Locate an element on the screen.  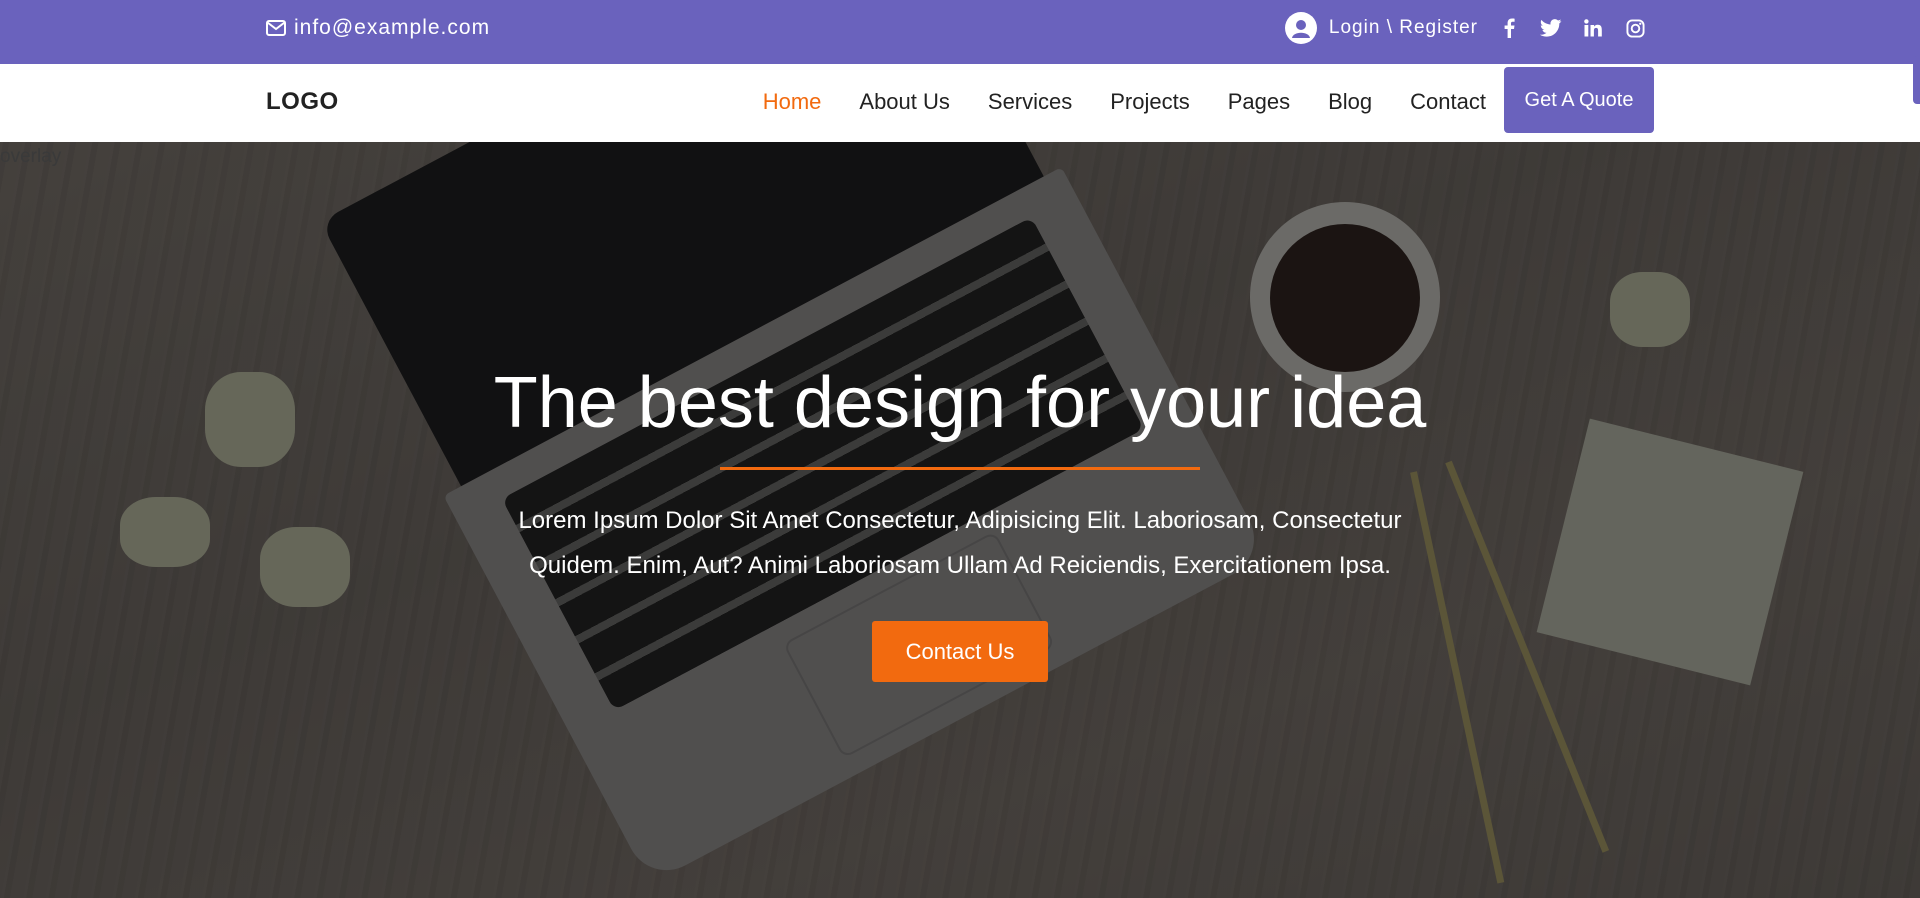
top-bar-right: Login \ Register is located at coordinates (1465, 28).